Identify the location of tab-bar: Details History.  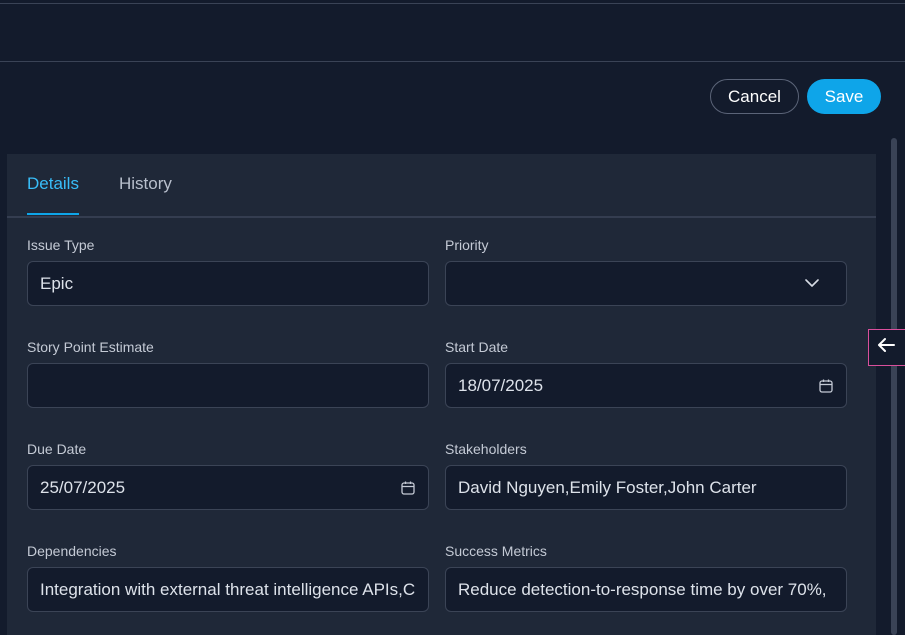
(441, 186).